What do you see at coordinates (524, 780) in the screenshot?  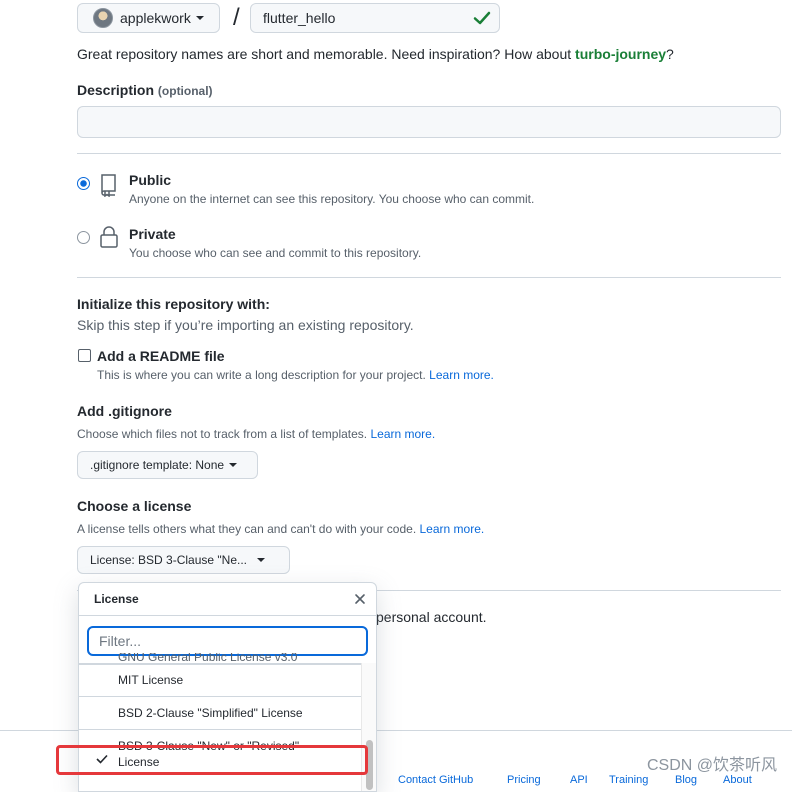 I see `footer-link: Pricing` at bounding box center [524, 780].